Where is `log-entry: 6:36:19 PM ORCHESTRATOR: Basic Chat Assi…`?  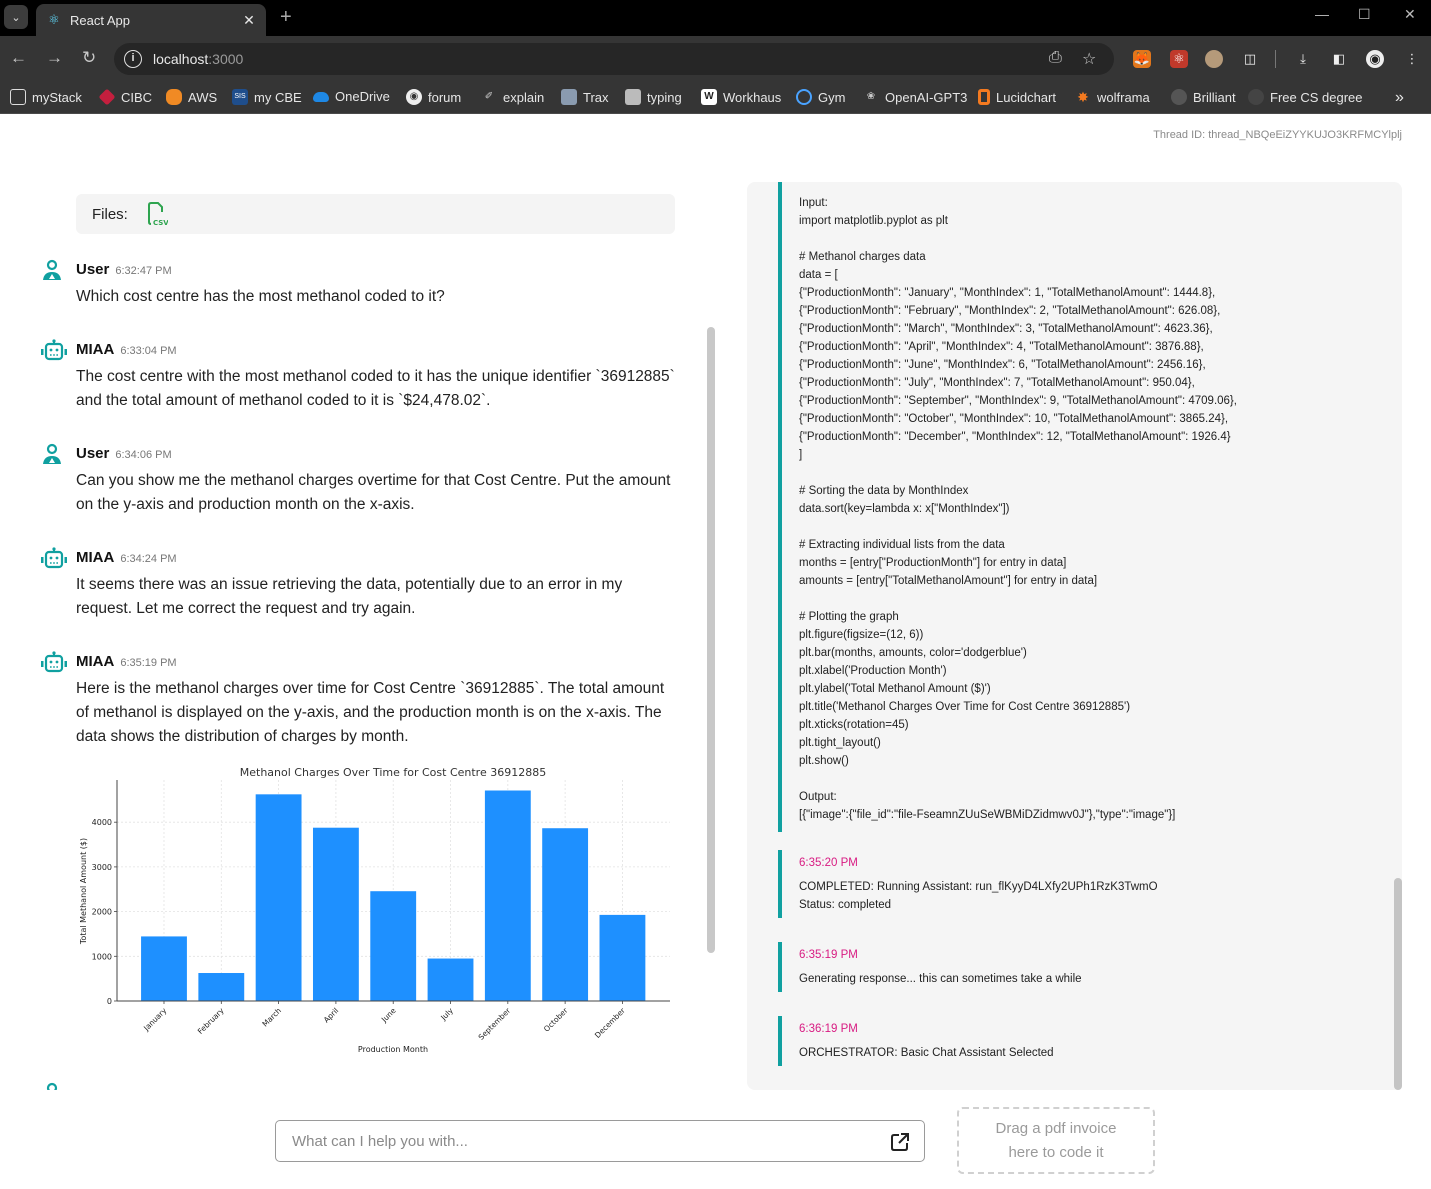
log-entry: 6:36:19 PM ORCHESTRATOR: Basic Chat Assi… is located at coordinates (1078, 1041).